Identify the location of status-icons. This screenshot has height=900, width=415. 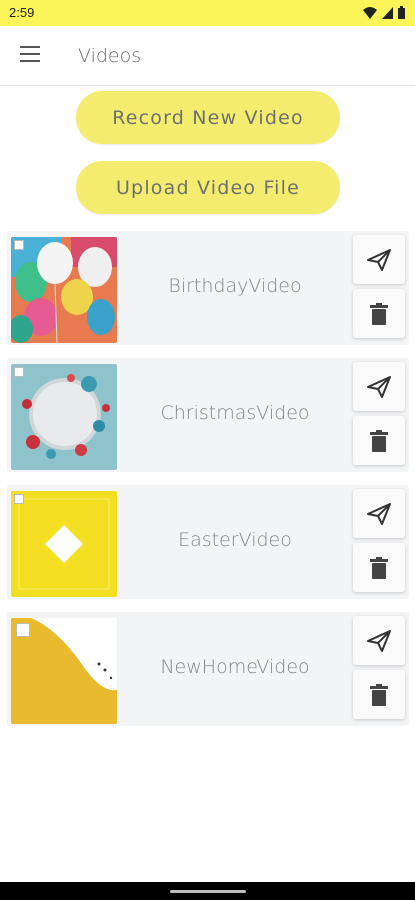
(384, 12).